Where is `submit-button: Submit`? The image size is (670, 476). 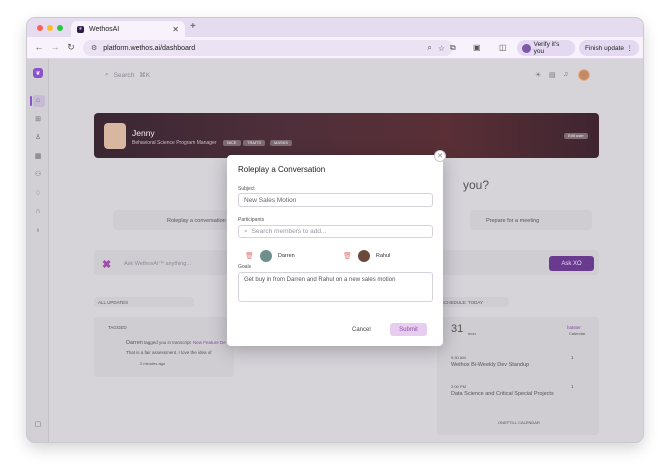
submit-button: Submit is located at coordinates (408, 329).